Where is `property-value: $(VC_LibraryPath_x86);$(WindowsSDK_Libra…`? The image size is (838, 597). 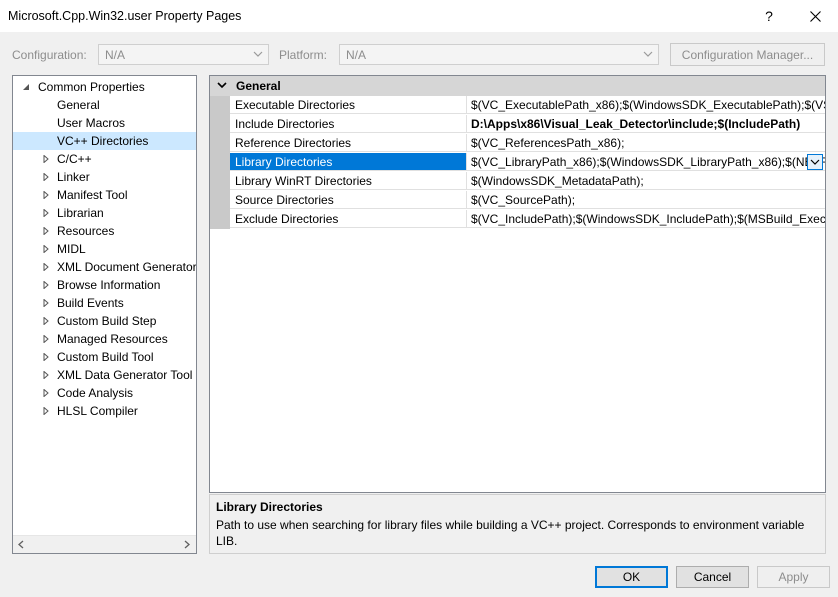 property-value: $(VC_LibraryPath_x86);$(WindowsSDK_Libra… is located at coordinates (646, 162).